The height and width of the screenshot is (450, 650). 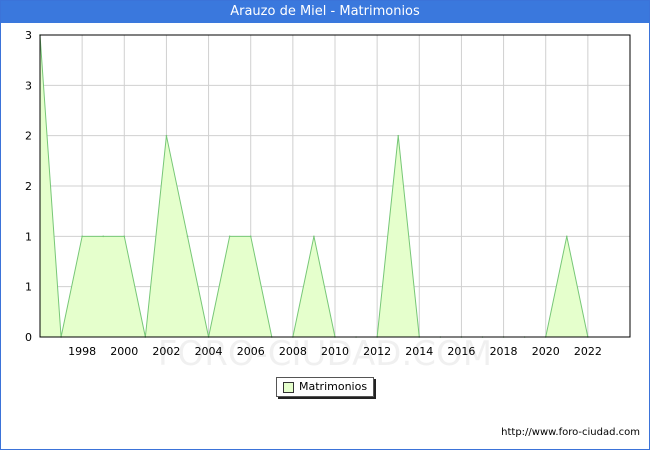 What do you see at coordinates (28, 337) in the screenshot?
I see `y-tick-label: 0` at bounding box center [28, 337].